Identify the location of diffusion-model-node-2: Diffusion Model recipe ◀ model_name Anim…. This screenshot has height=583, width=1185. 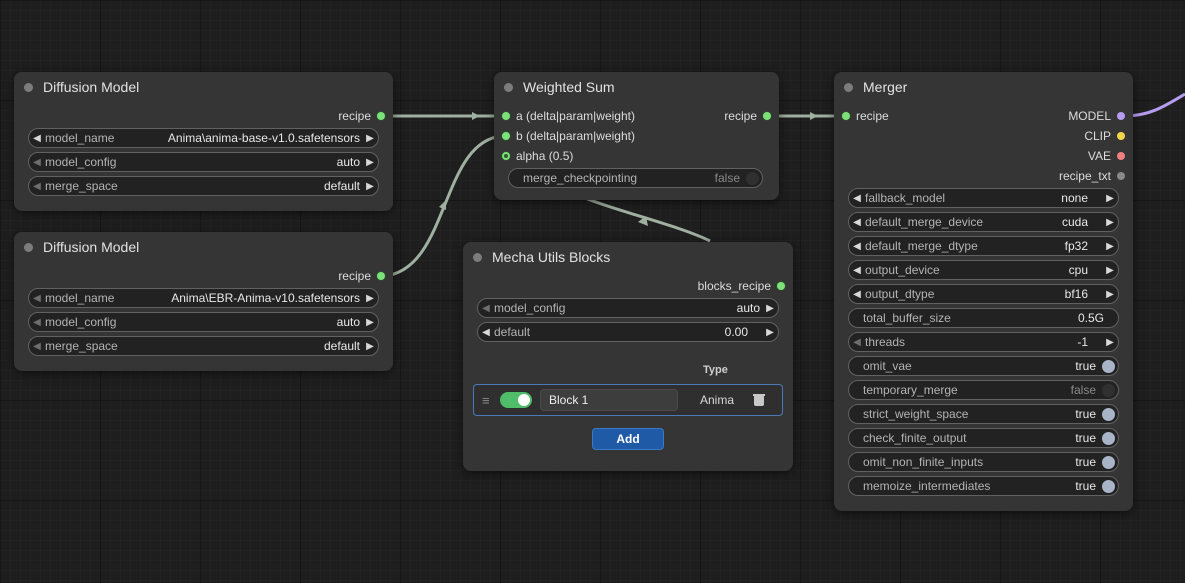
(203, 301).